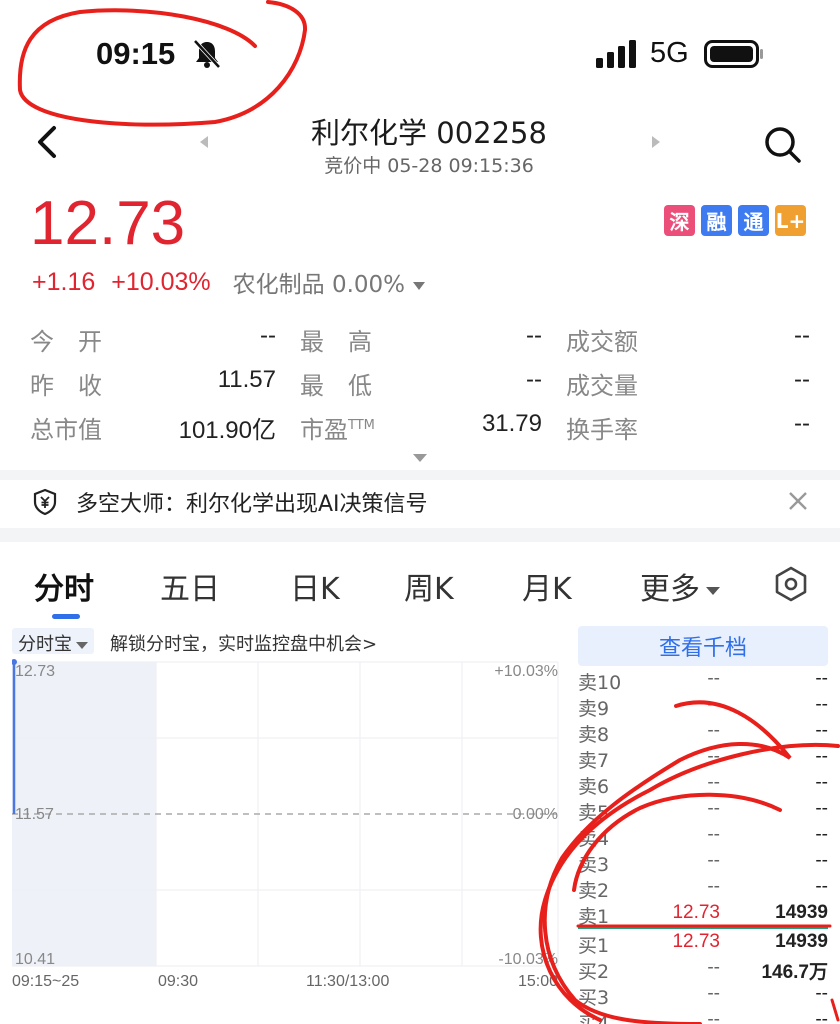  I want to click on stat-value-open: --, so click(268, 335).